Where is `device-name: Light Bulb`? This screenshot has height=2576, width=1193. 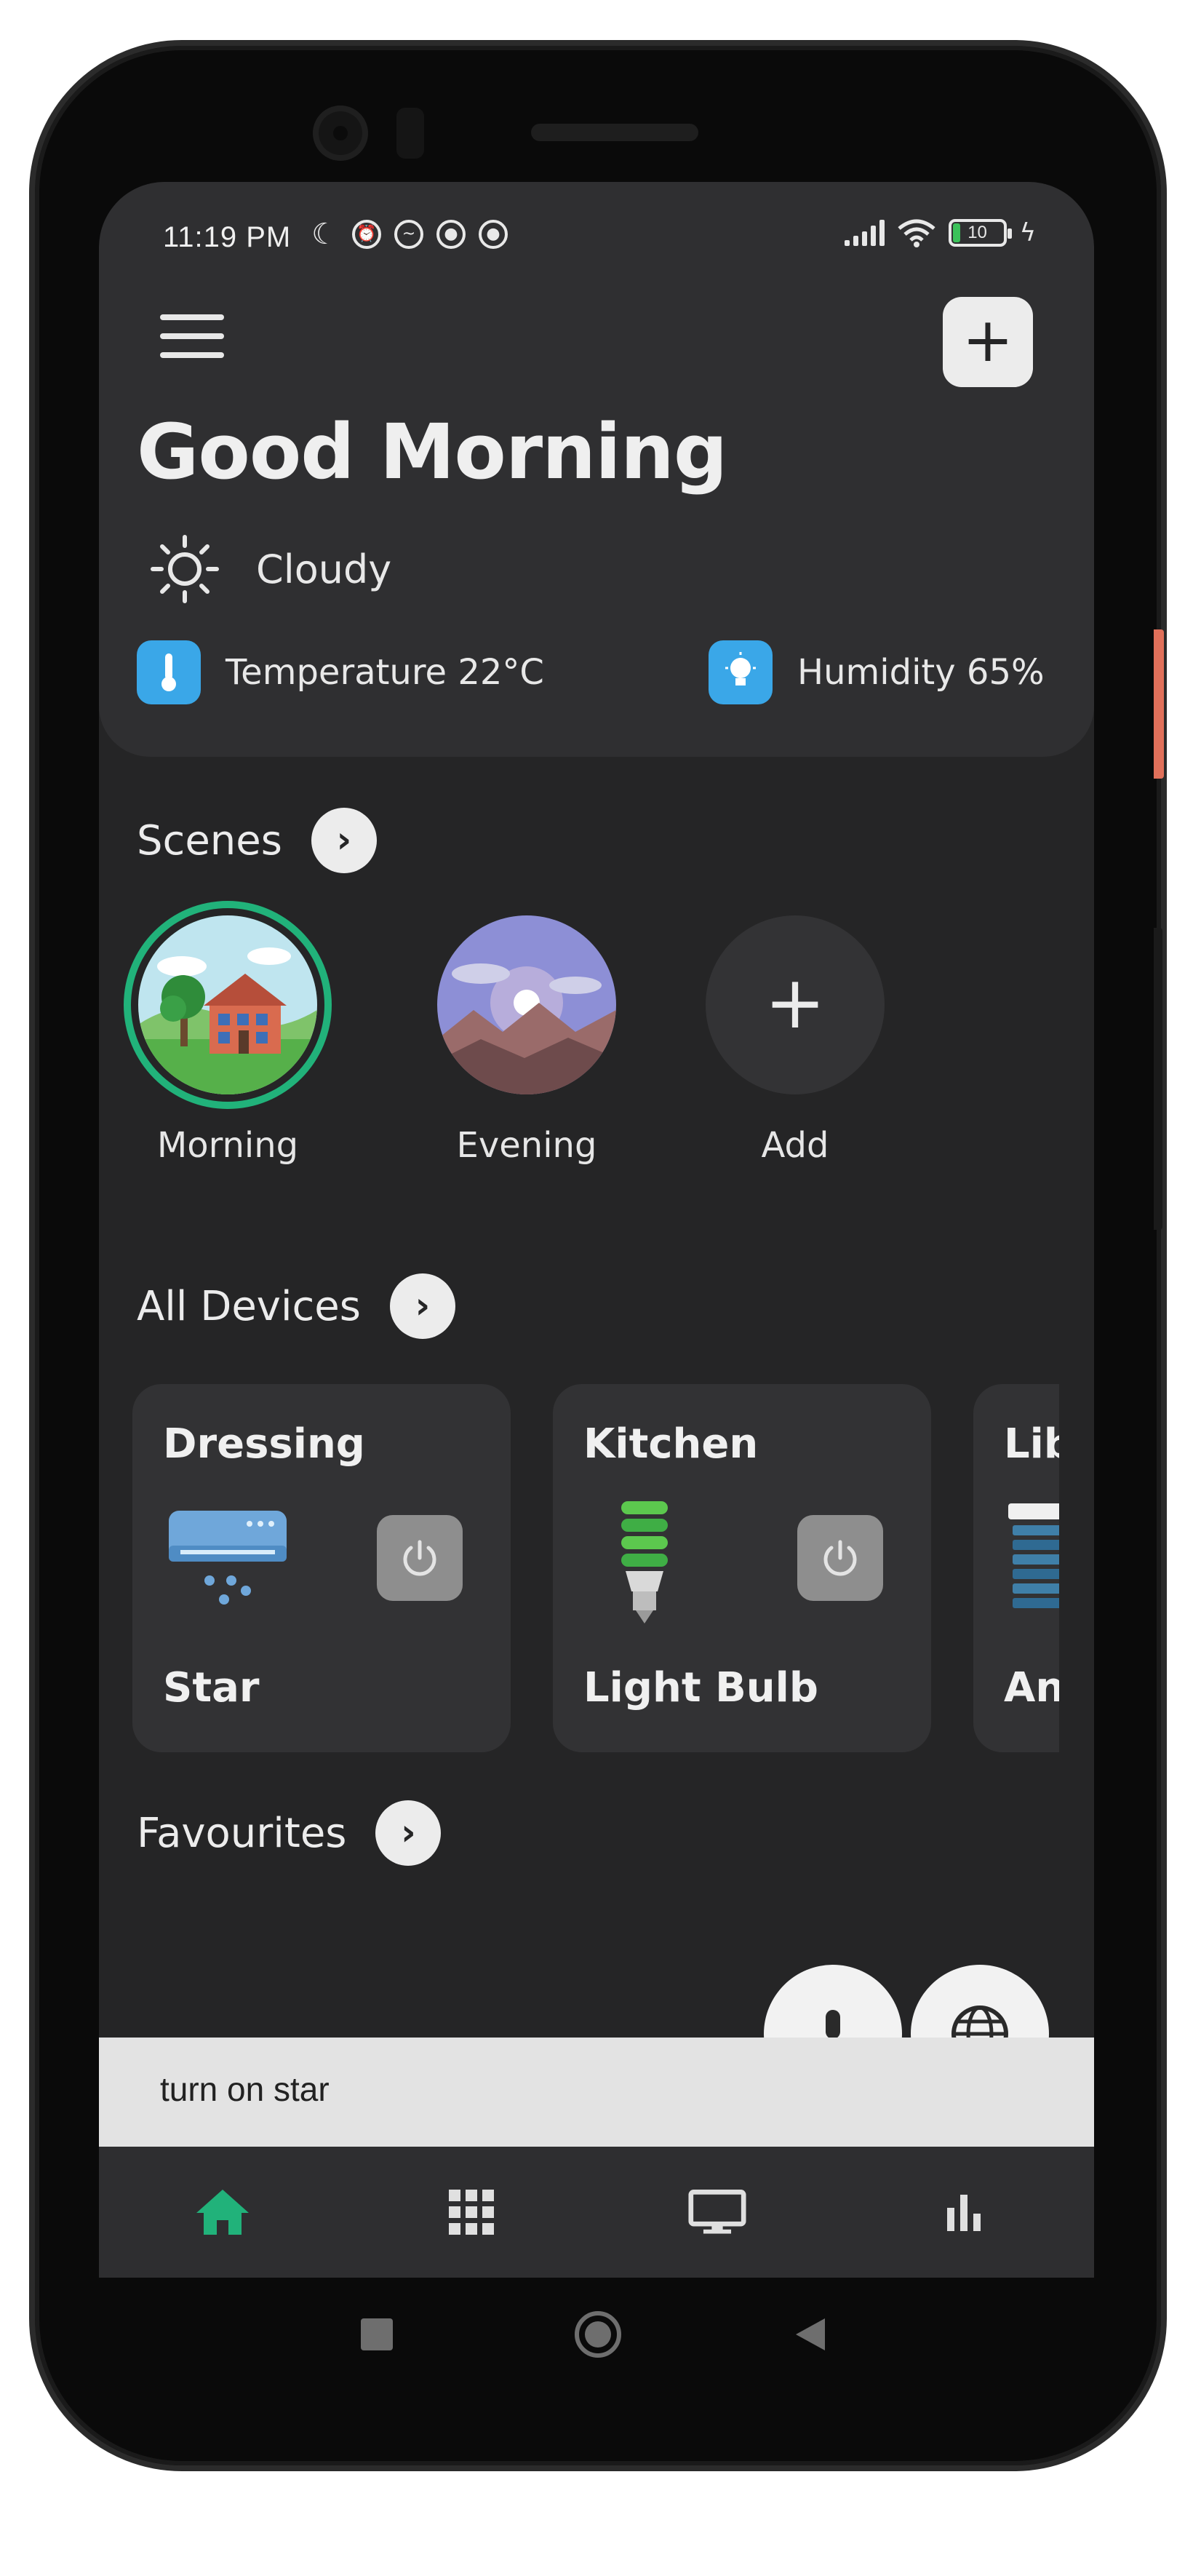 device-name: Light Bulb is located at coordinates (700, 1688).